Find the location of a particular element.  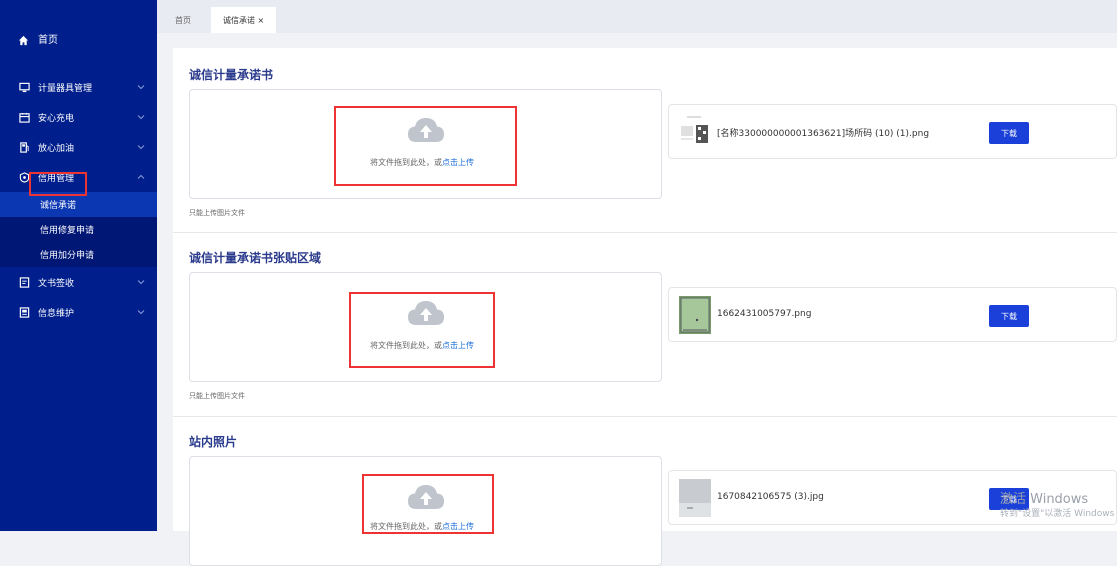

document-icon is located at coordinates (24, 282).